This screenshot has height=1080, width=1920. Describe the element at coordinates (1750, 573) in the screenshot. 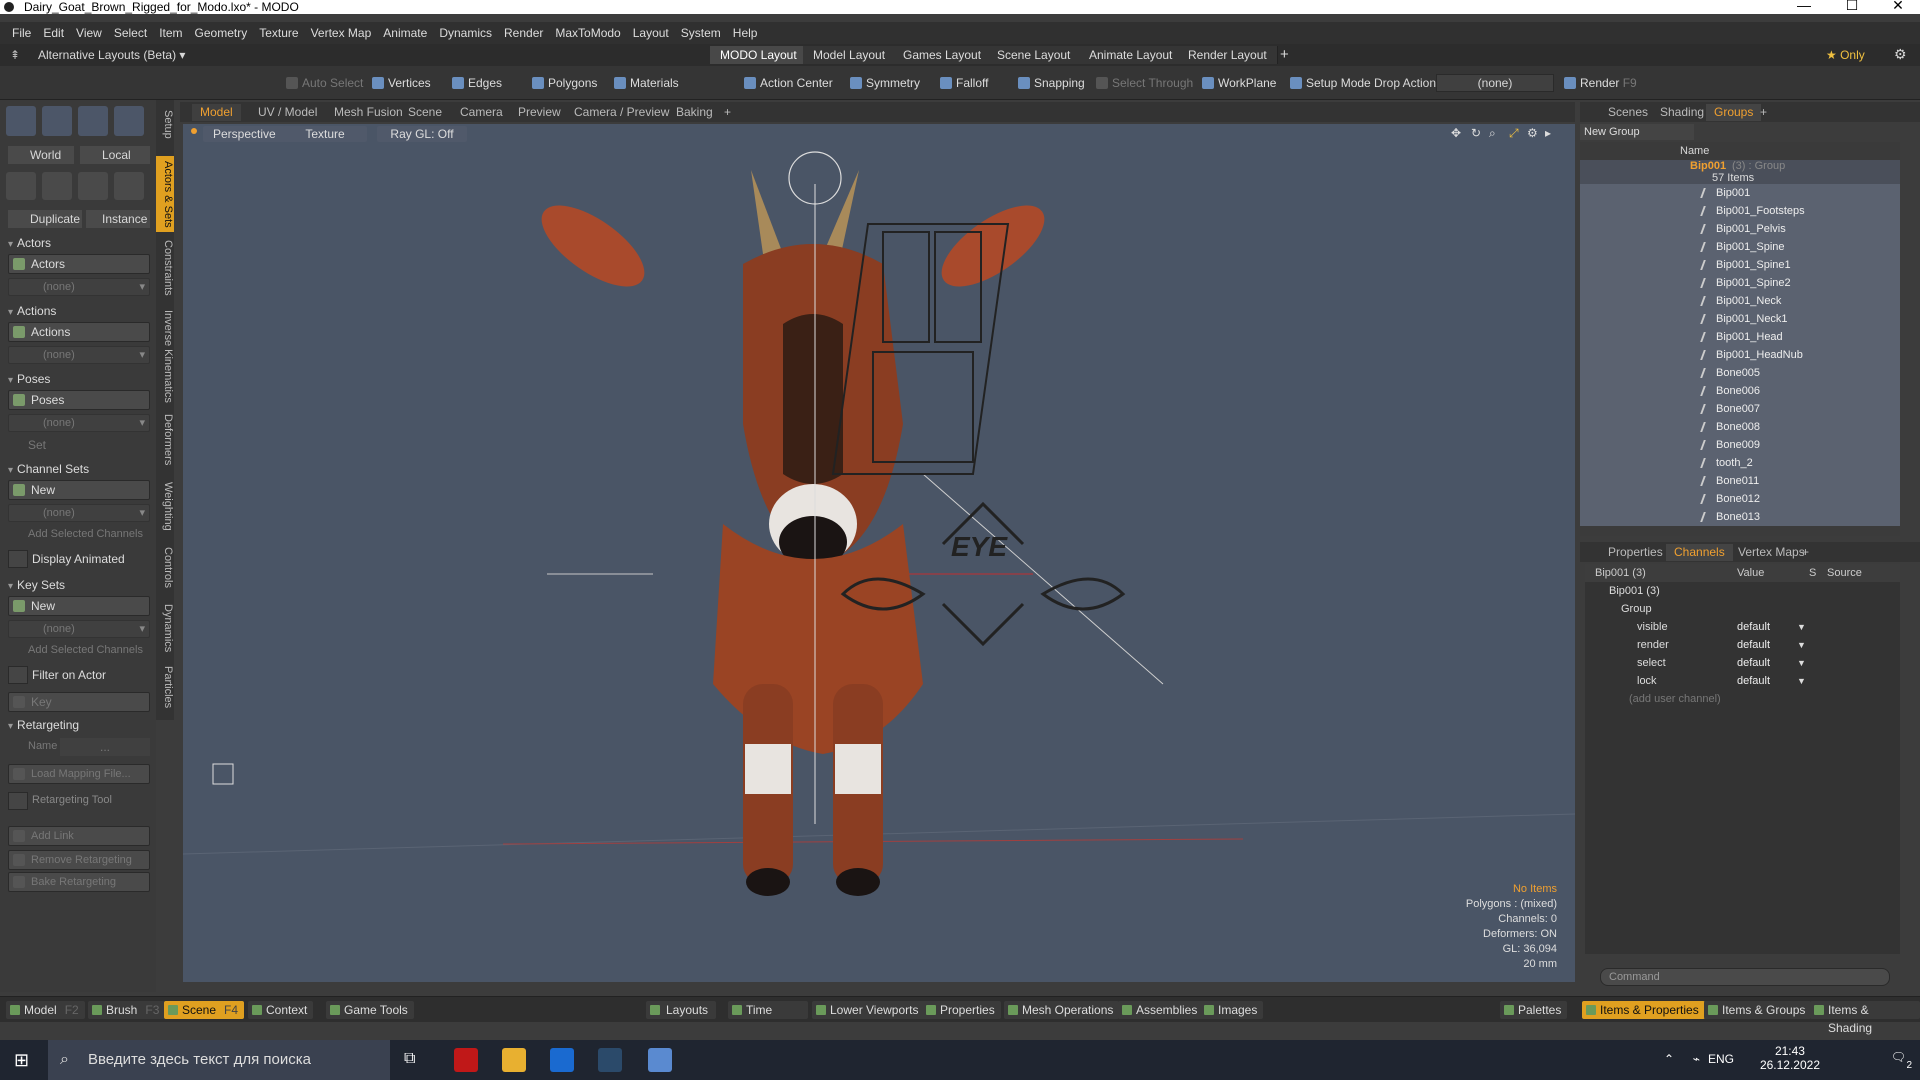

I see `value-column-header: Value` at that location.